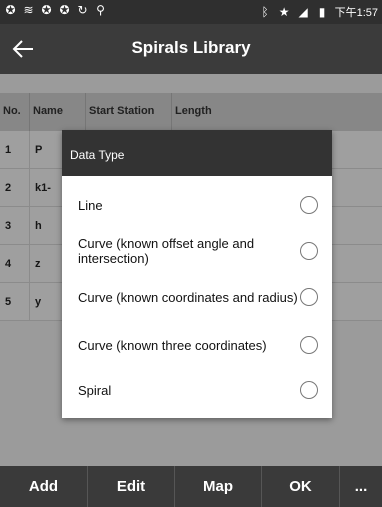 This screenshot has height=507, width=382. I want to click on option-spiral: Spiral, so click(197, 390).